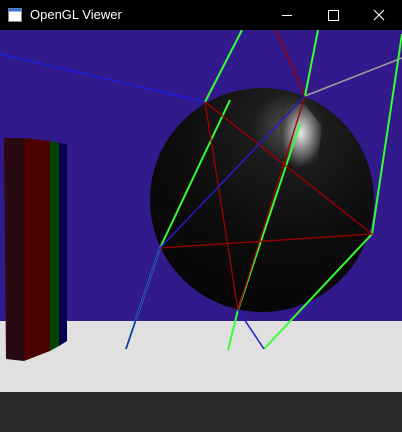 The image size is (402, 432). Describe the element at coordinates (76, 14) in the screenshot. I see `window-title: OpenGL Viewer` at that location.